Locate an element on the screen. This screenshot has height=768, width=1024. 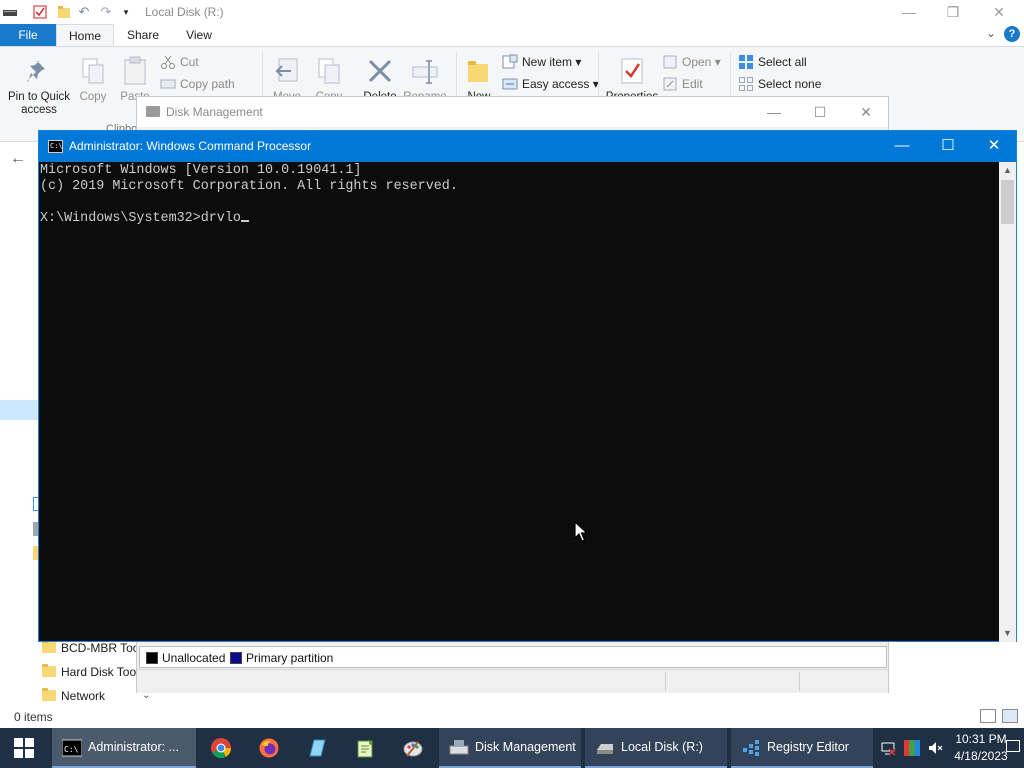
scissors-icon is located at coordinates (168, 62).